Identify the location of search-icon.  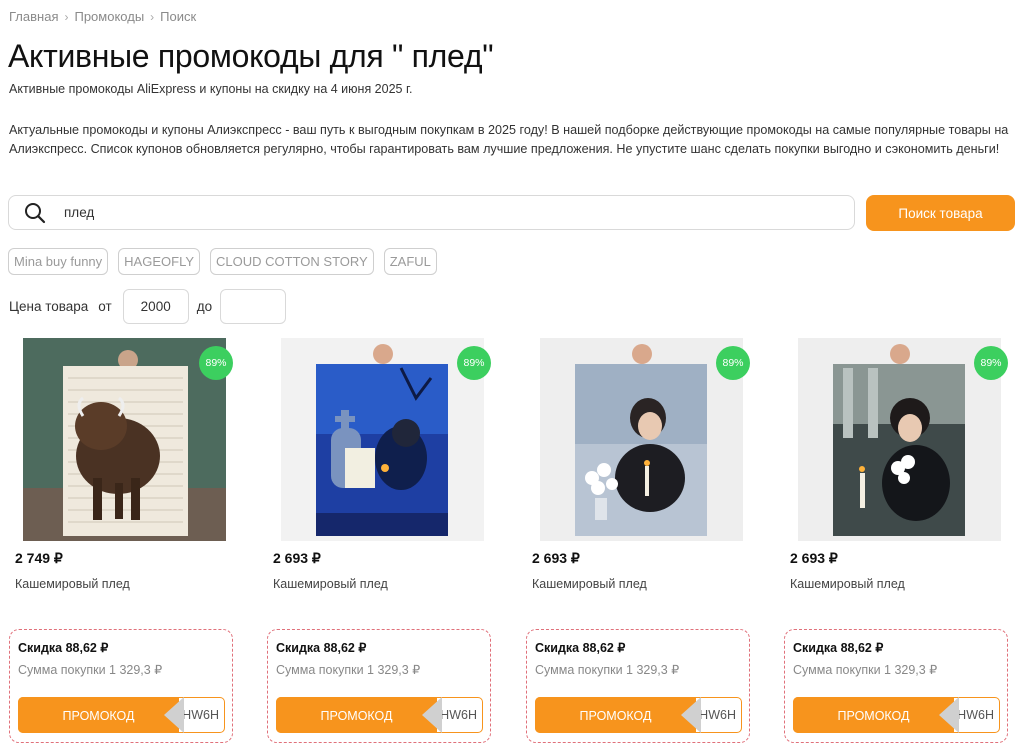
(35, 212).